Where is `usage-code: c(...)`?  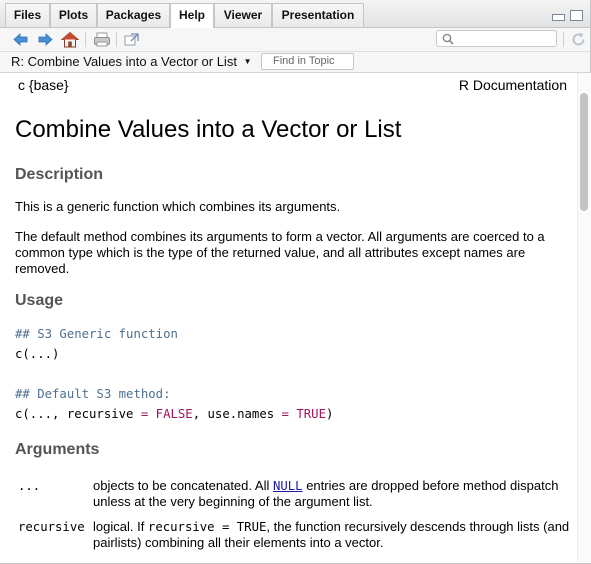
usage-code: c(...) is located at coordinates (37, 354).